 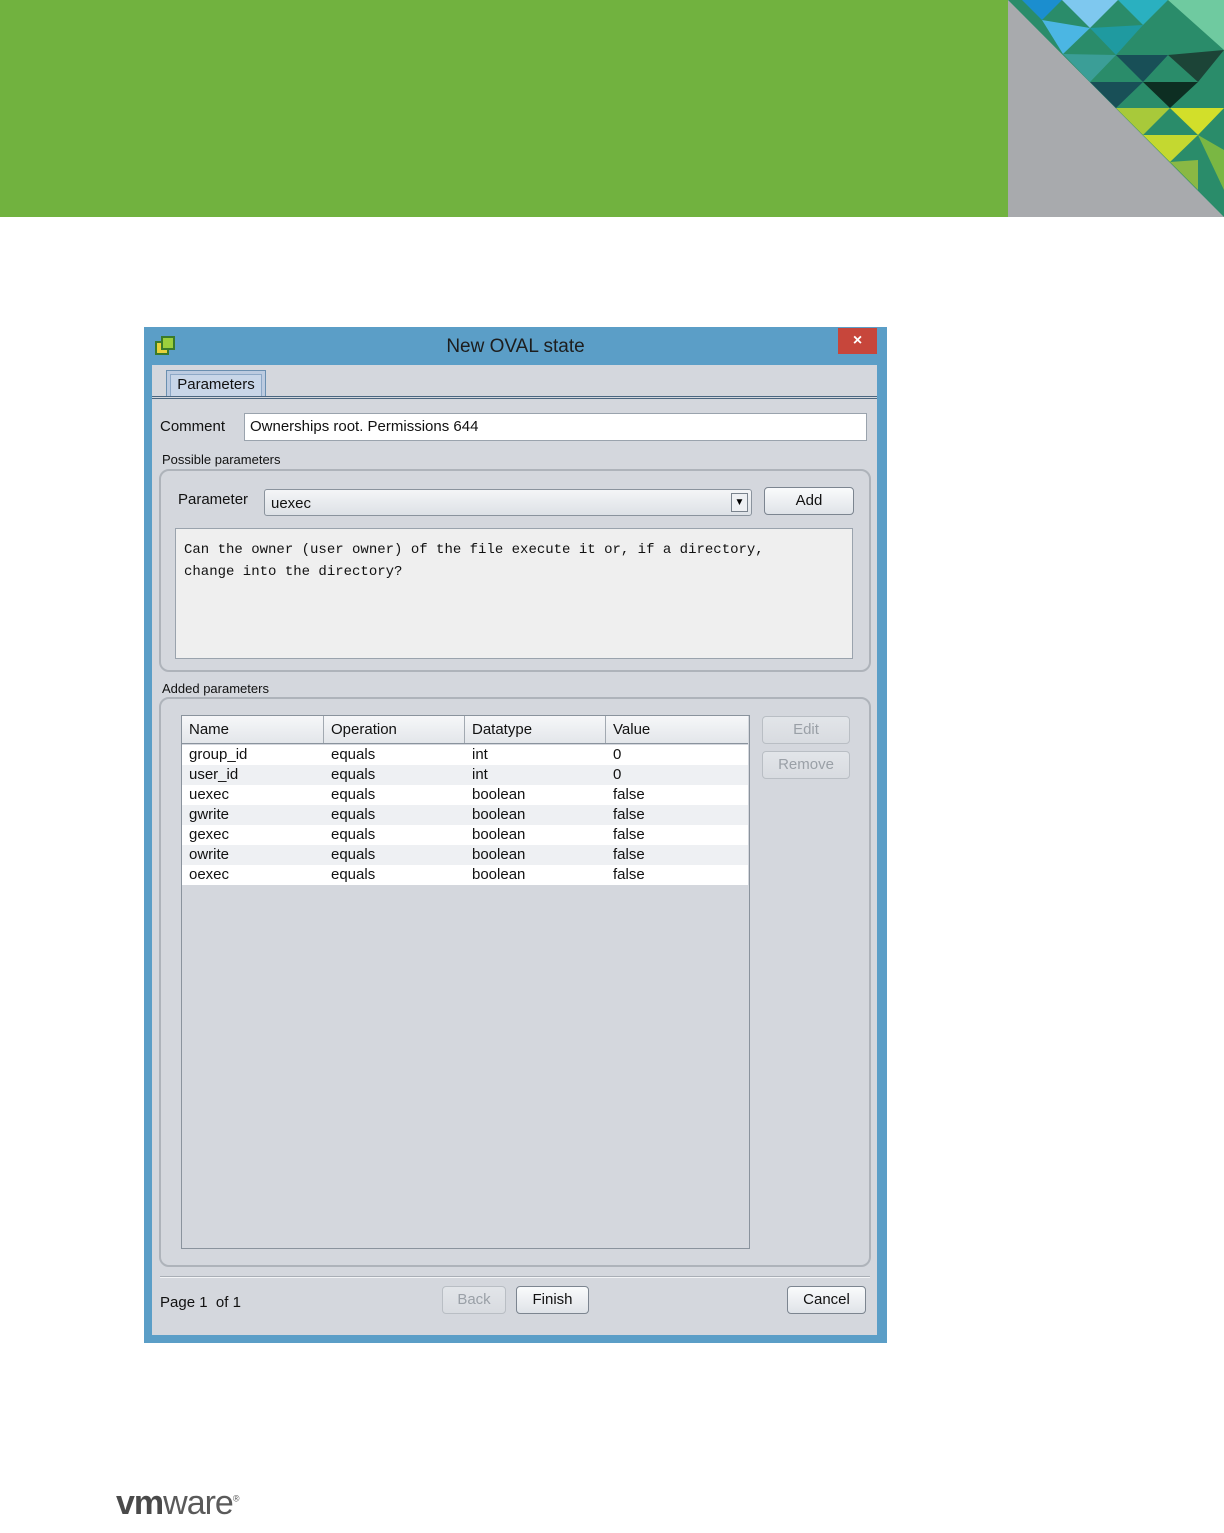 What do you see at coordinates (1116, 108) in the screenshot?
I see `vmware-tile-graphic` at bounding box center [1116, 108].